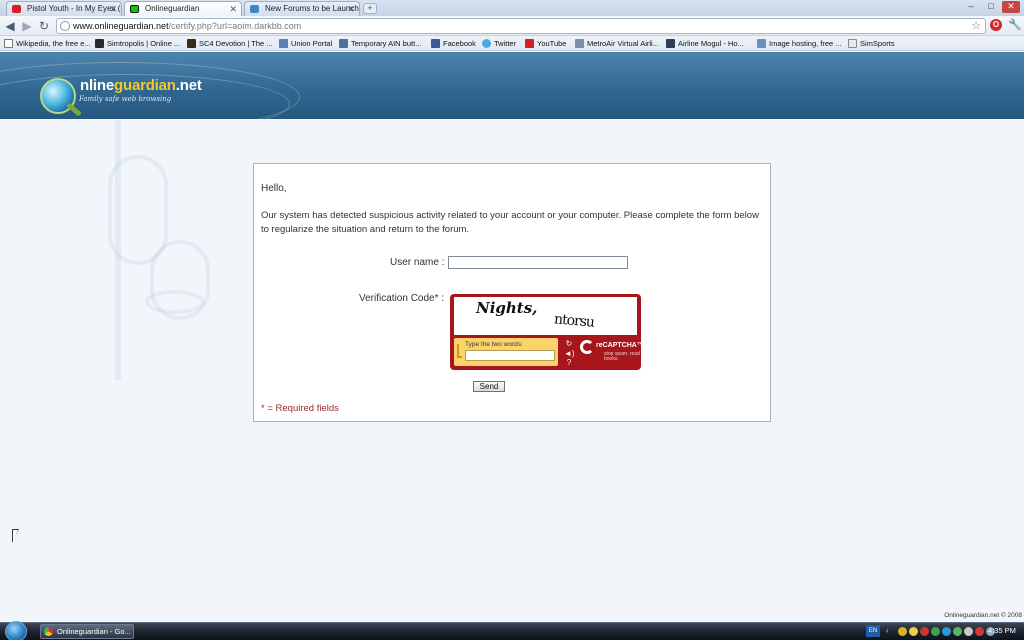 The height and width of the screenshot is (640, 1024). Describe the element at coordinates (402, 298) in the screenshot. I see `verification-code-label: Verification Code* :` at that location.